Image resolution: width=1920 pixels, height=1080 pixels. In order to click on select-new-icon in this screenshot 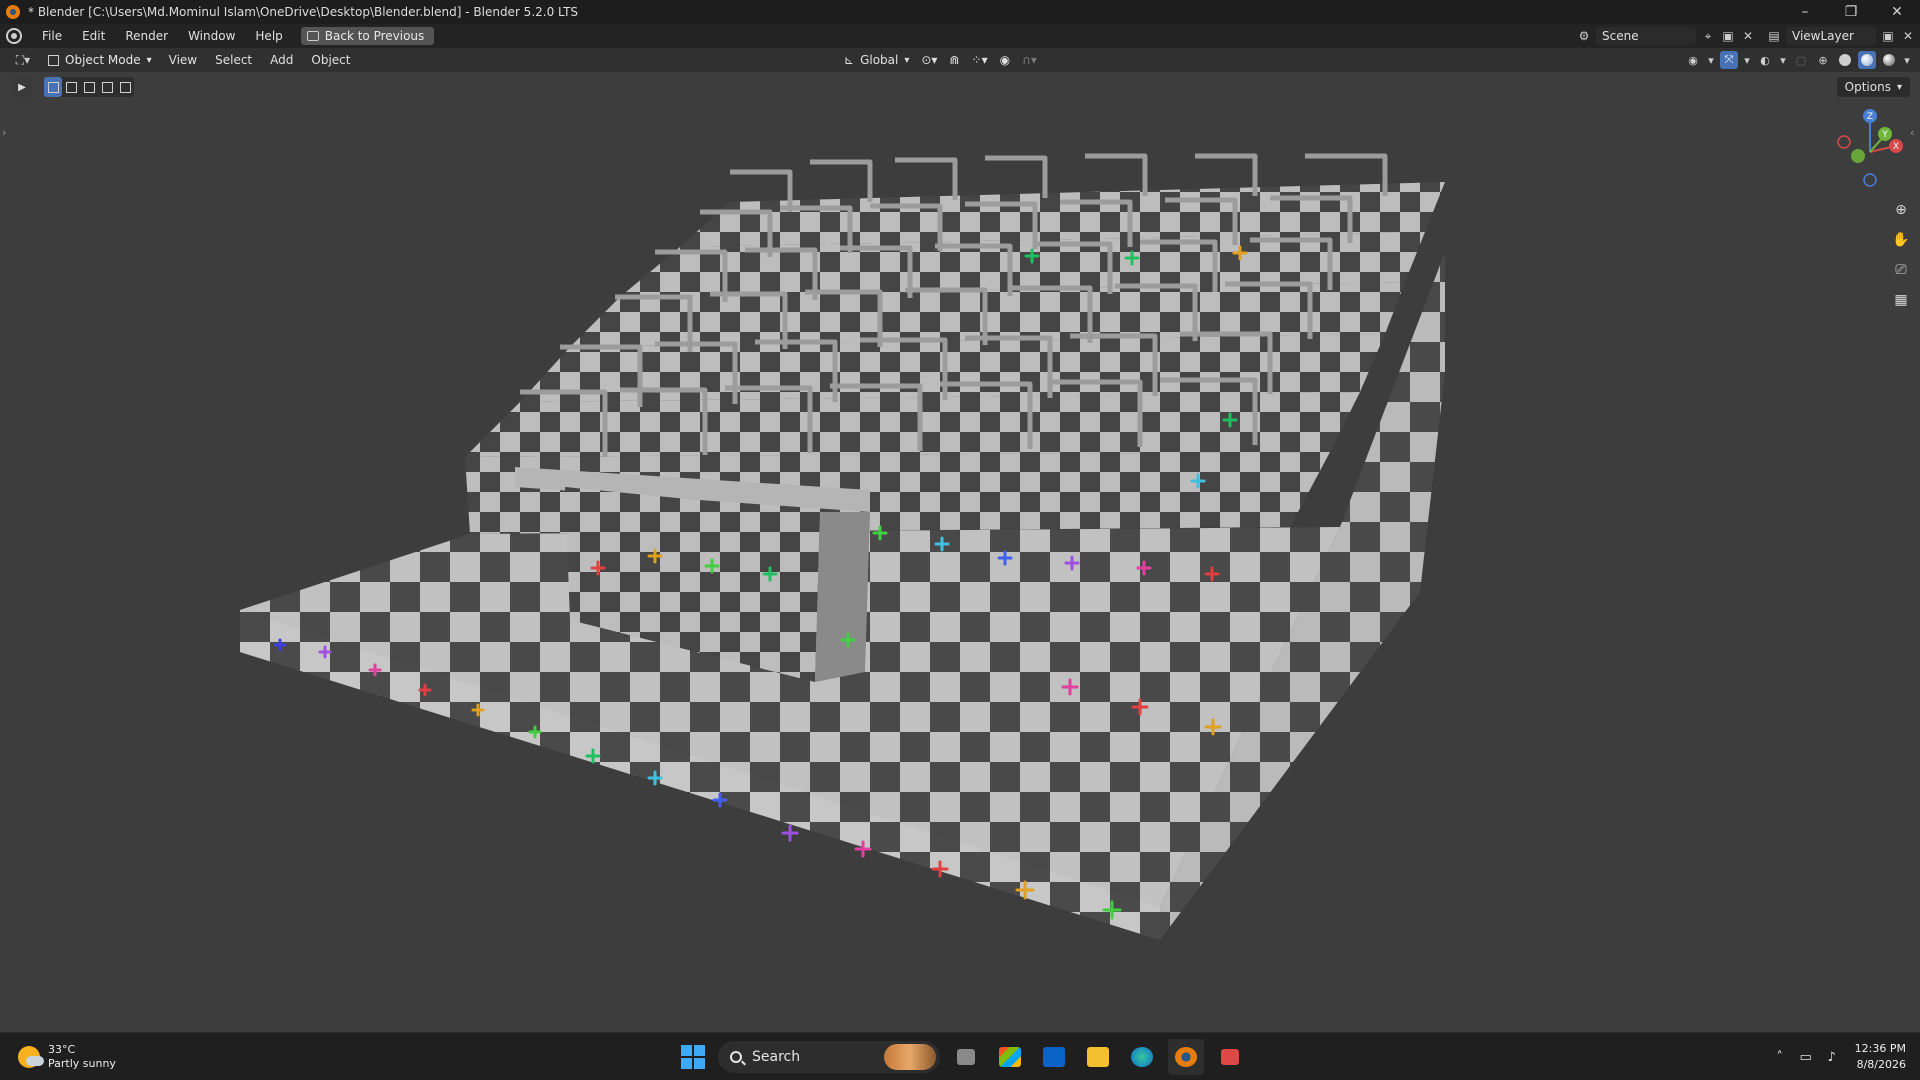, I will do `click(53, 87)`.